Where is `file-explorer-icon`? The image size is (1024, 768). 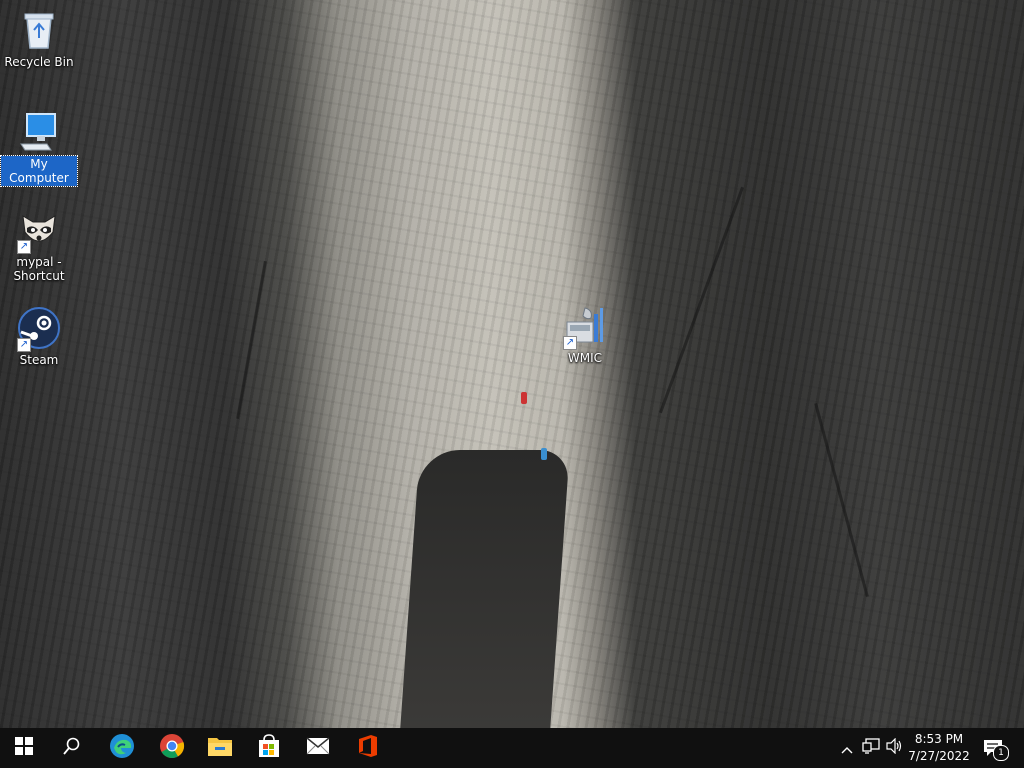
file-explorer-icon is located at coordinates (220, 748).